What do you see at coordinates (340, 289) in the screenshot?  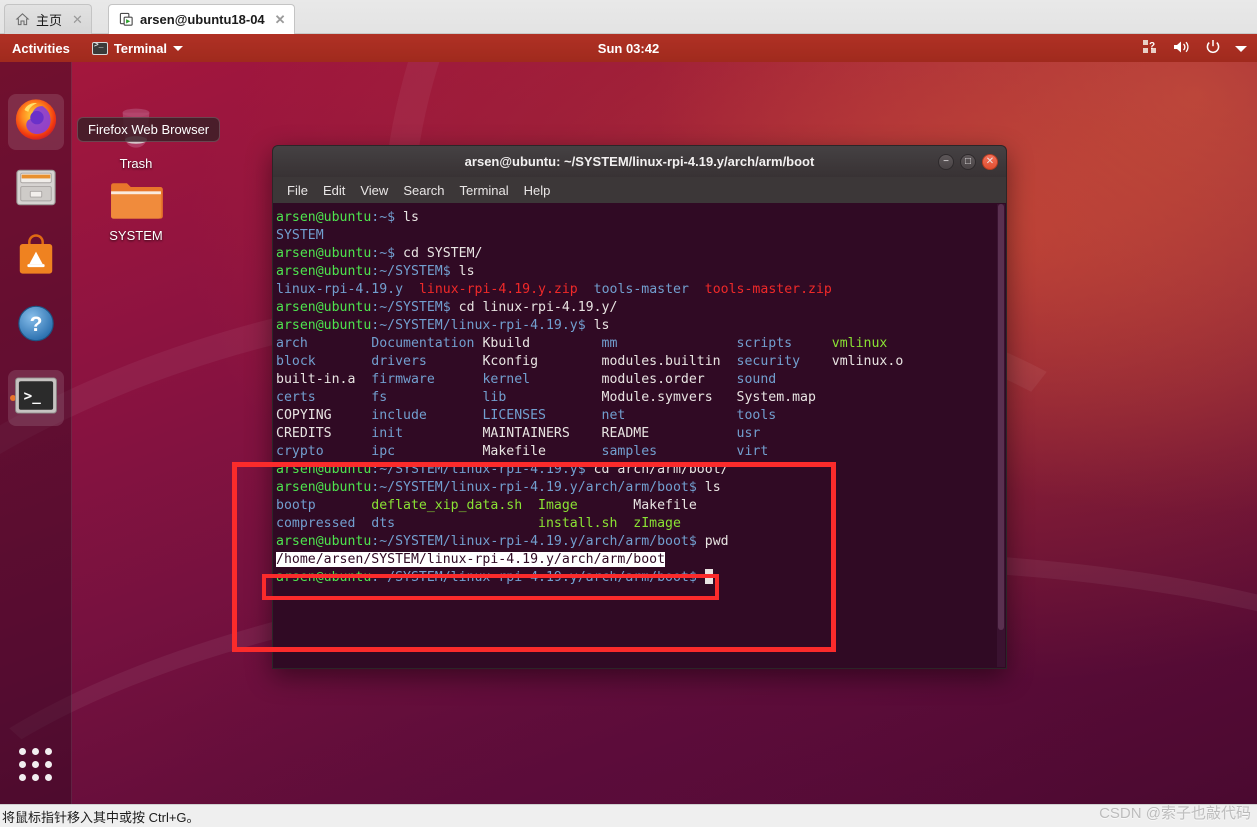 I see `terminal-listing-entry: linux-rpi-4.19.y` at bounding box center [340, 289].